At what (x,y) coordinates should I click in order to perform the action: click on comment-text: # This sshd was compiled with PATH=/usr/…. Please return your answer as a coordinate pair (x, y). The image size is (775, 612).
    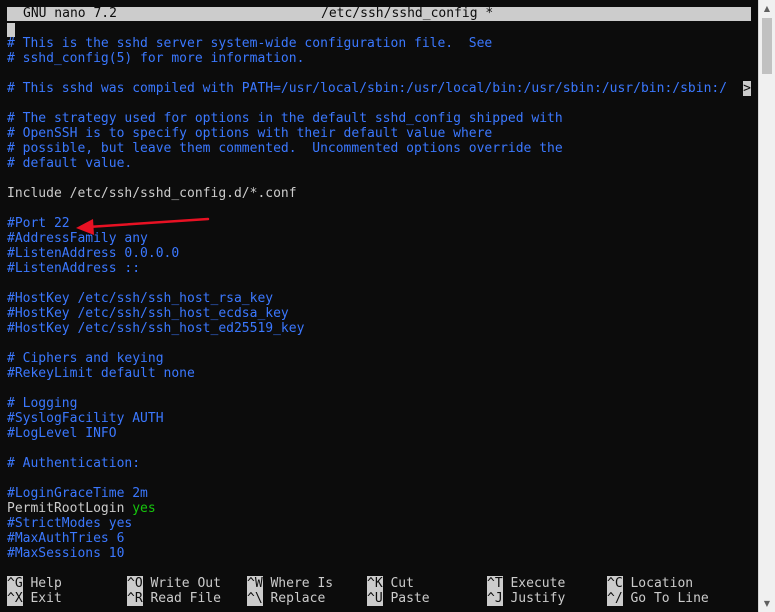
    Looking at the image, I should click on (367, 88).